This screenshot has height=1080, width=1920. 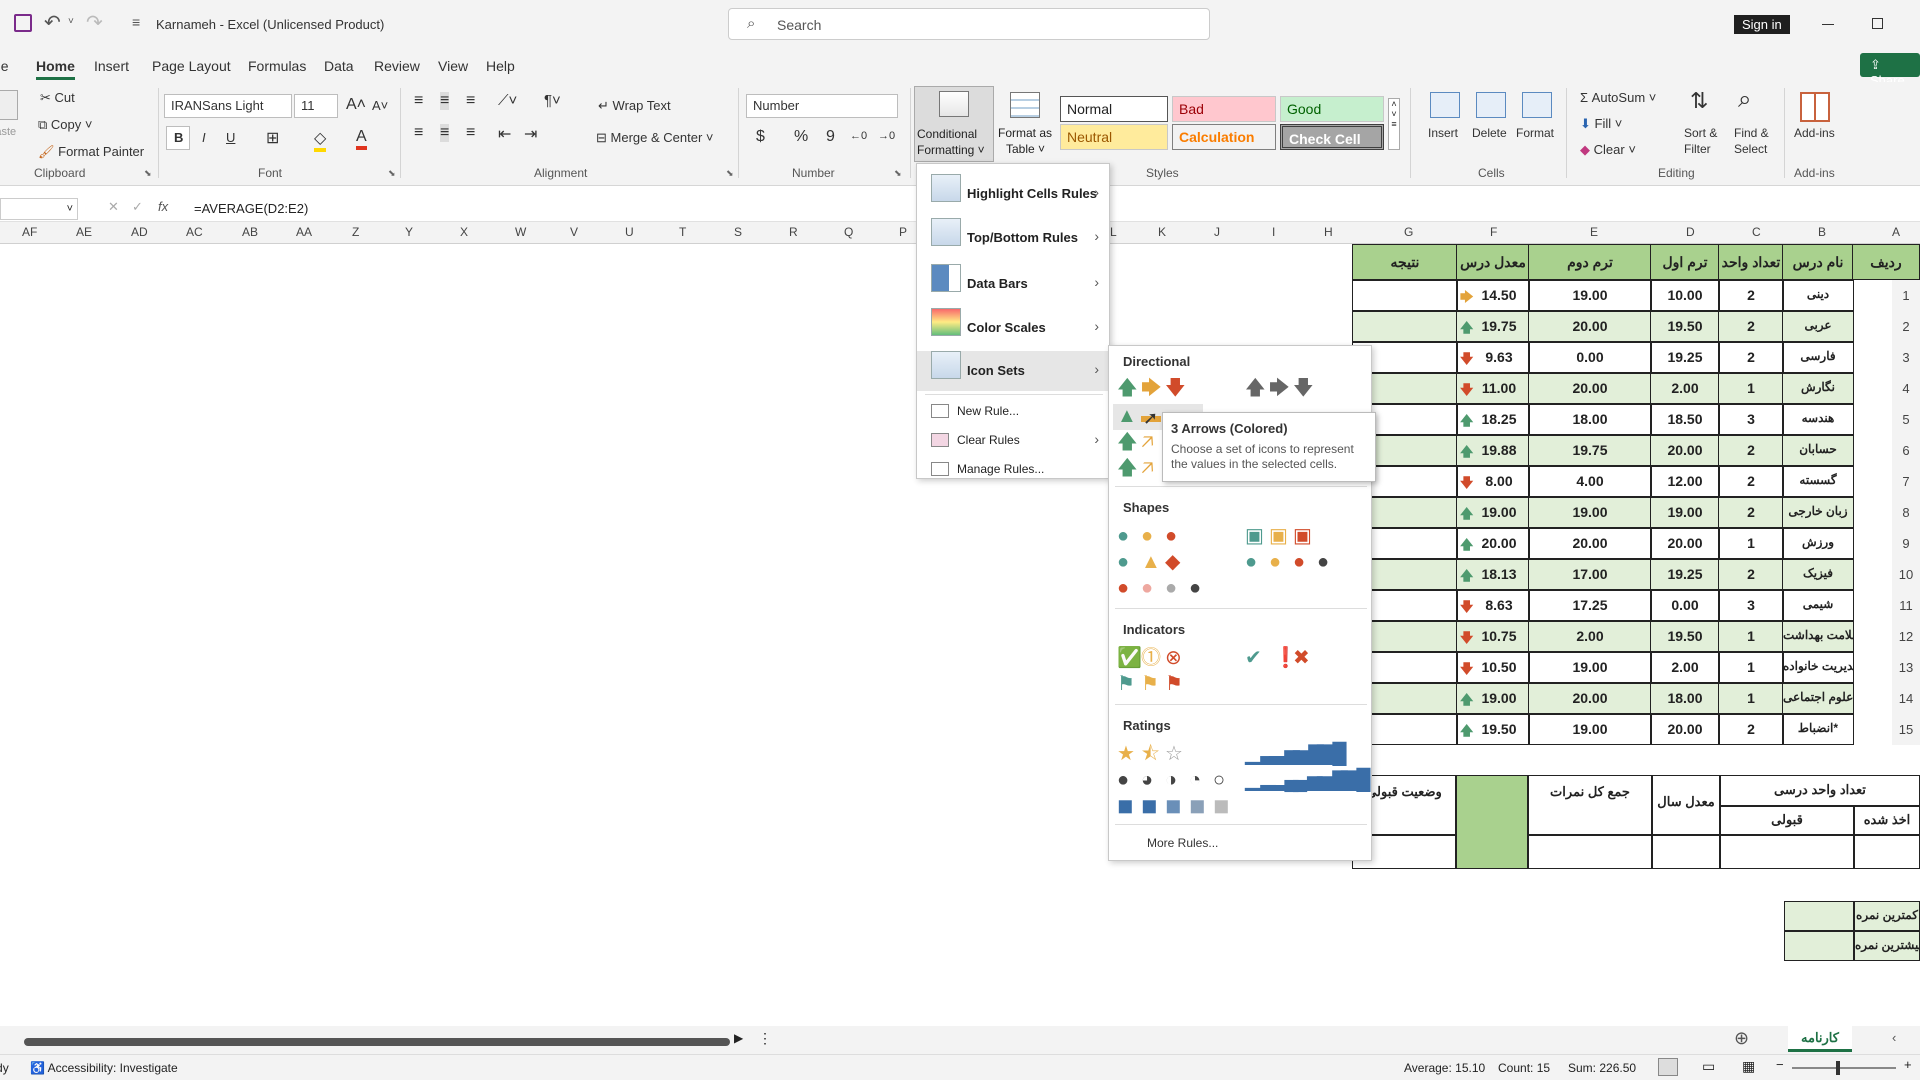 What do you see at coordinates (1908, 1064) in the screenshot?
I see `zoom-in-icon: +` at bounding box center [1908, 1064].